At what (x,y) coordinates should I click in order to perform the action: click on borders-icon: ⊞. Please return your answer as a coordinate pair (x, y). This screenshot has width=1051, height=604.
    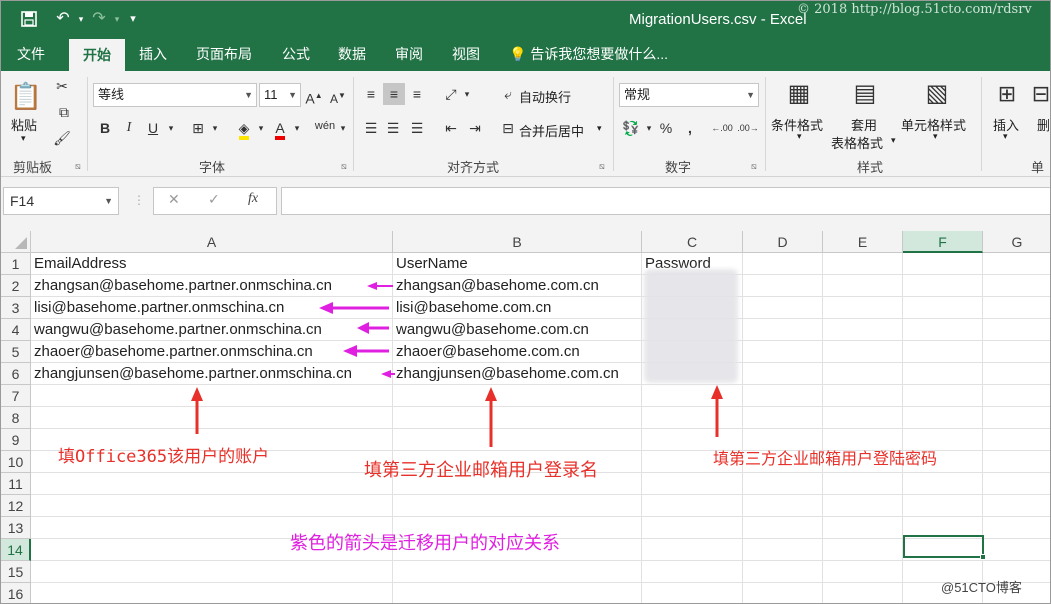
    Looking at the image, I should click on (198, 128).